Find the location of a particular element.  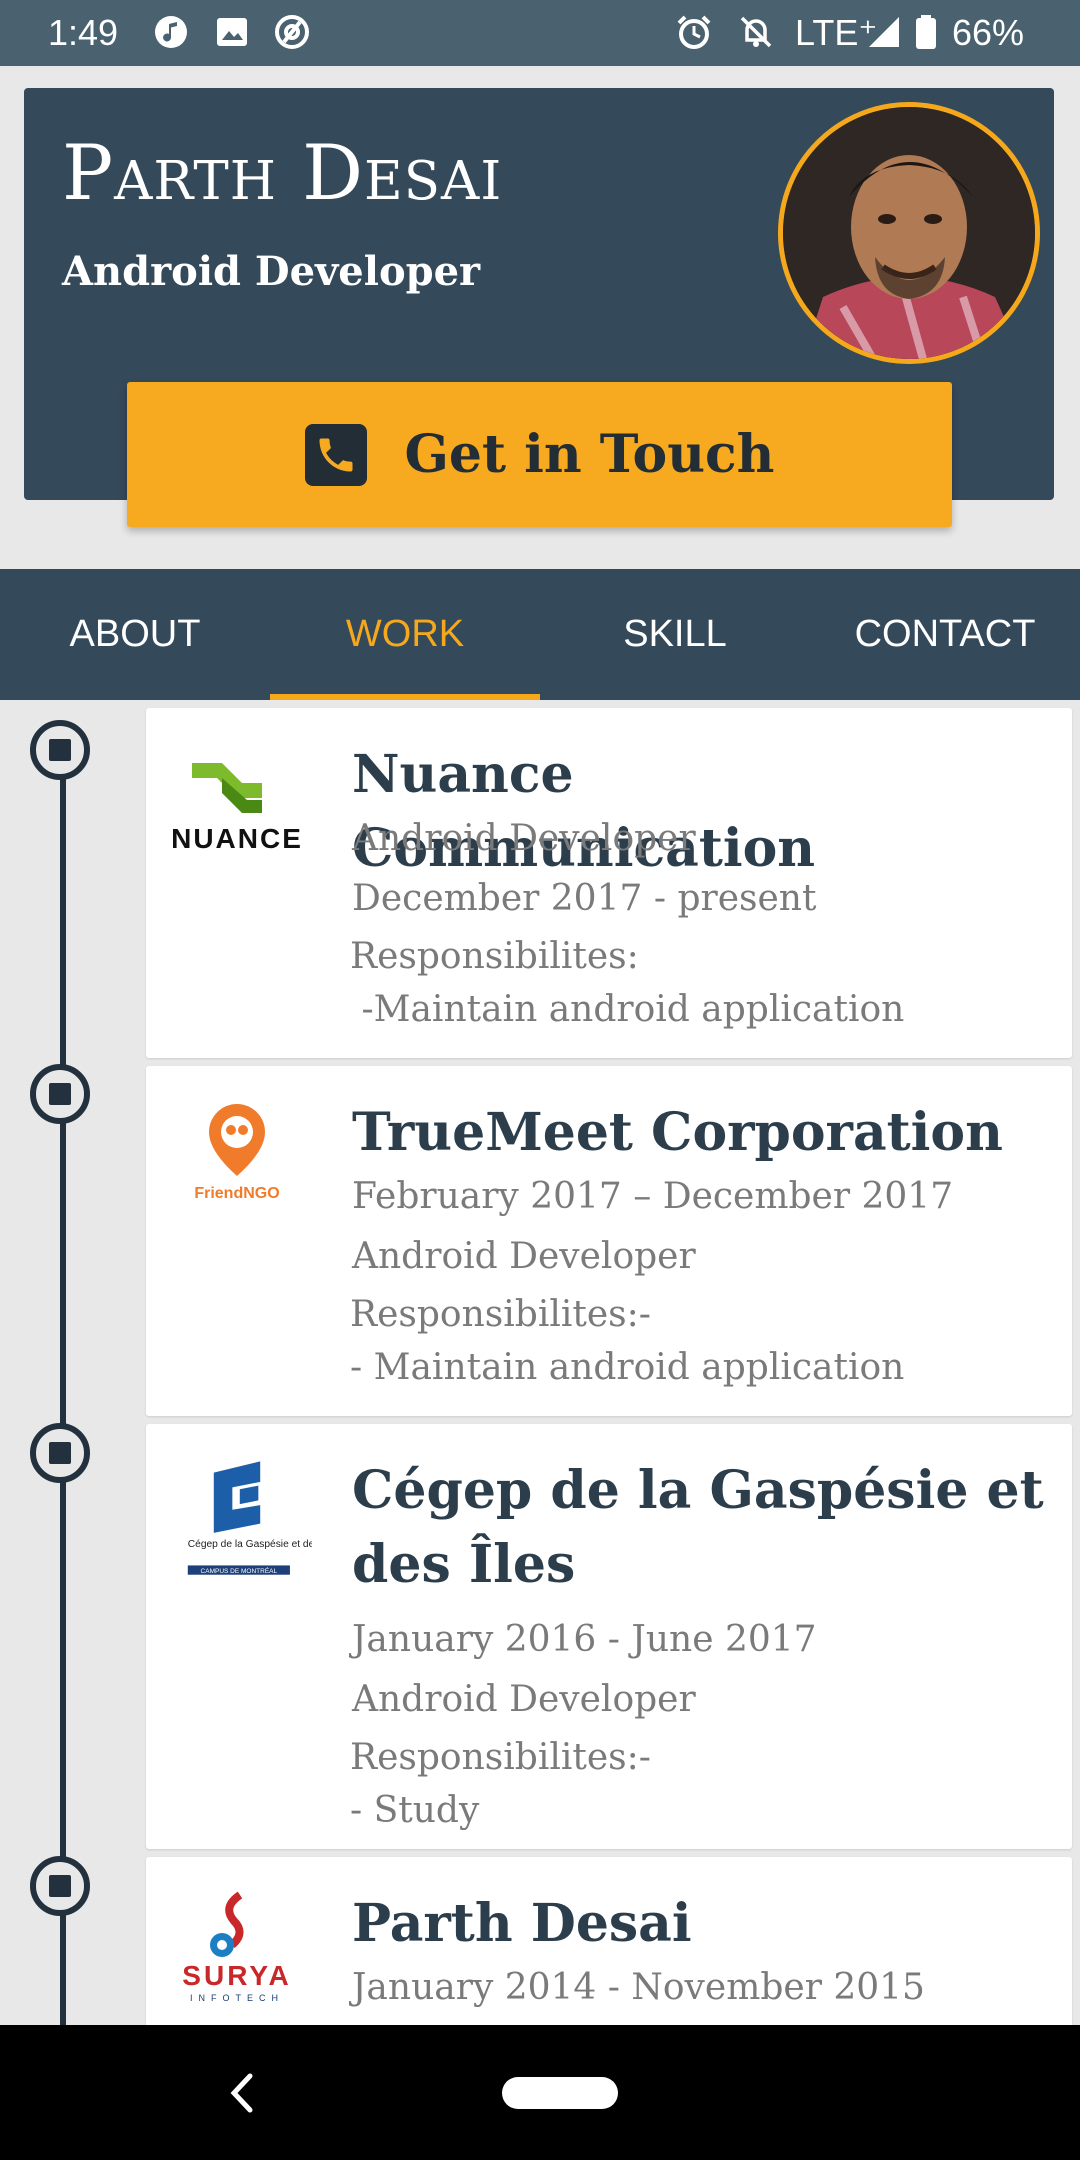

profile-role: Android Developer is located at coordinates (271, 271).